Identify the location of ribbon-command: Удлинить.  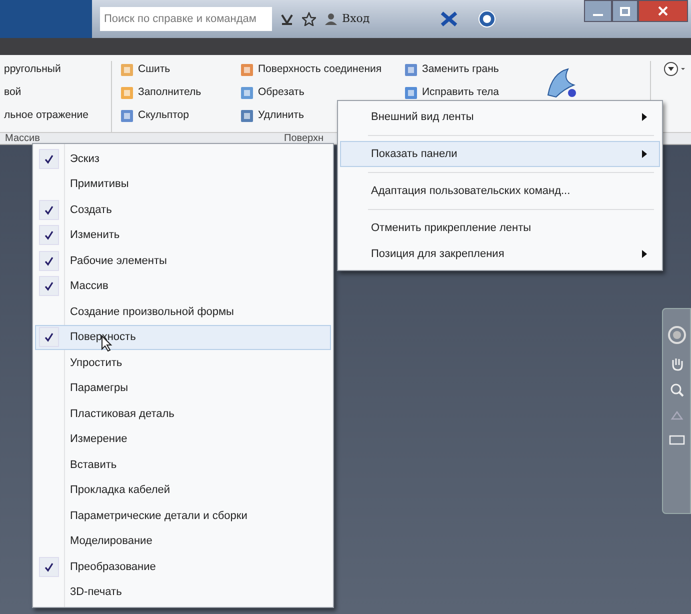
(272, 116).